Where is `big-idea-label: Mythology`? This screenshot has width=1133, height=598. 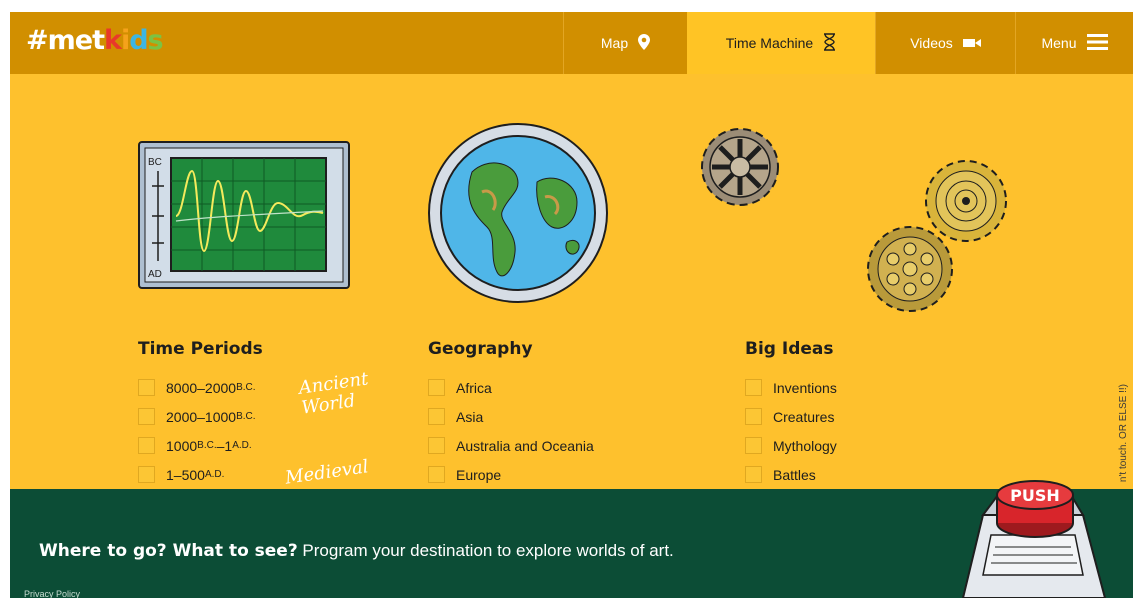
big-idea-label: Mythology is located at coordinates (805, 445).